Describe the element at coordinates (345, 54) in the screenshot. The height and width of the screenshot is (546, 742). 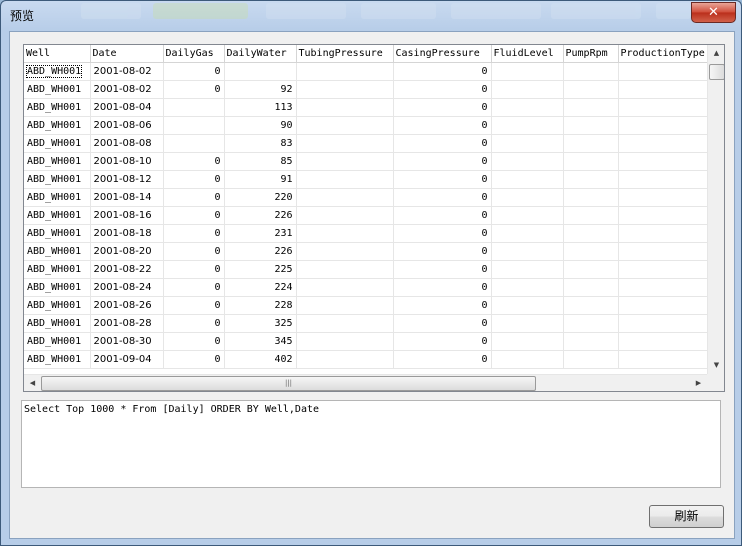
I see `column-header-tubingpressure: TubingPressure` at that location.